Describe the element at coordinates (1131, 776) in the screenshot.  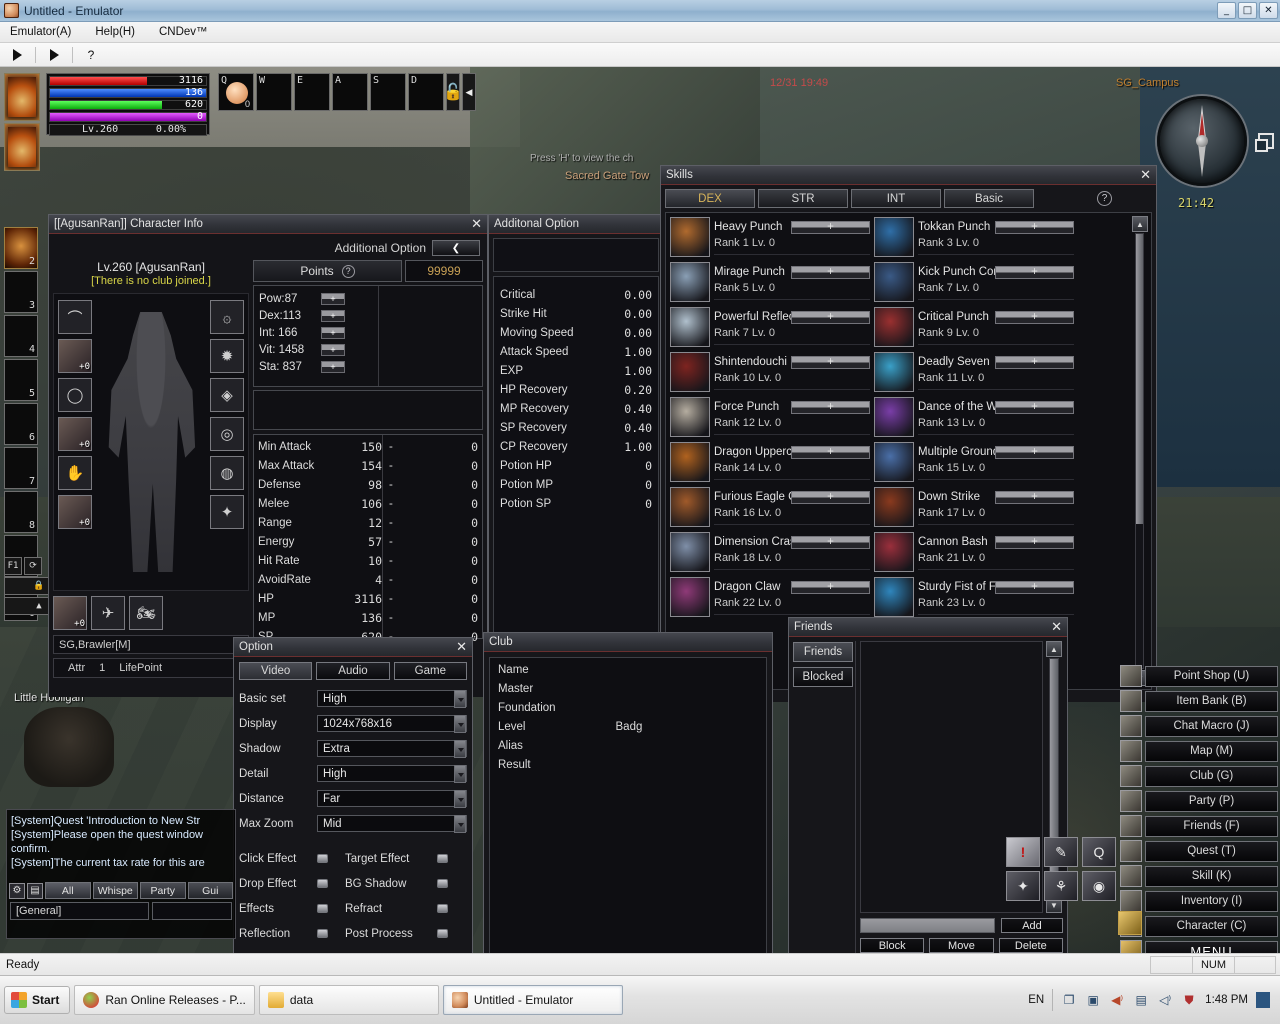
I see `club-icon` at that location.